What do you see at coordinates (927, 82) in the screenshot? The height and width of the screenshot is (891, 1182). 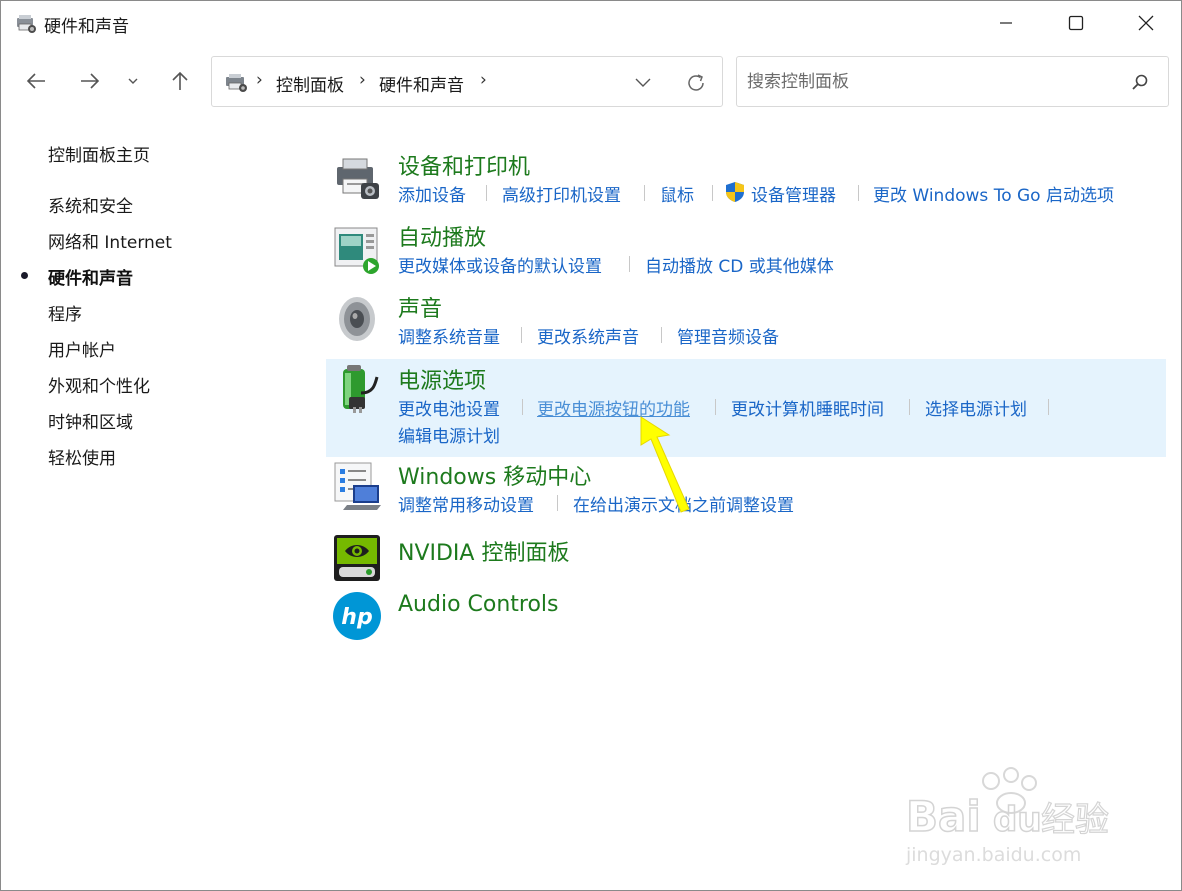 I see `search-input` at bounding box center [927, 82].